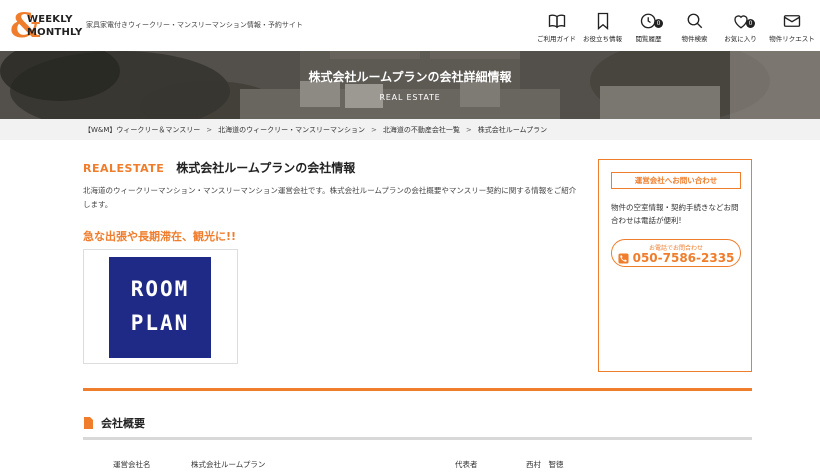 This screenshot has height=475, width=820. I want to click on logo-bottom-text: MONTHLY, so click(55, 32).